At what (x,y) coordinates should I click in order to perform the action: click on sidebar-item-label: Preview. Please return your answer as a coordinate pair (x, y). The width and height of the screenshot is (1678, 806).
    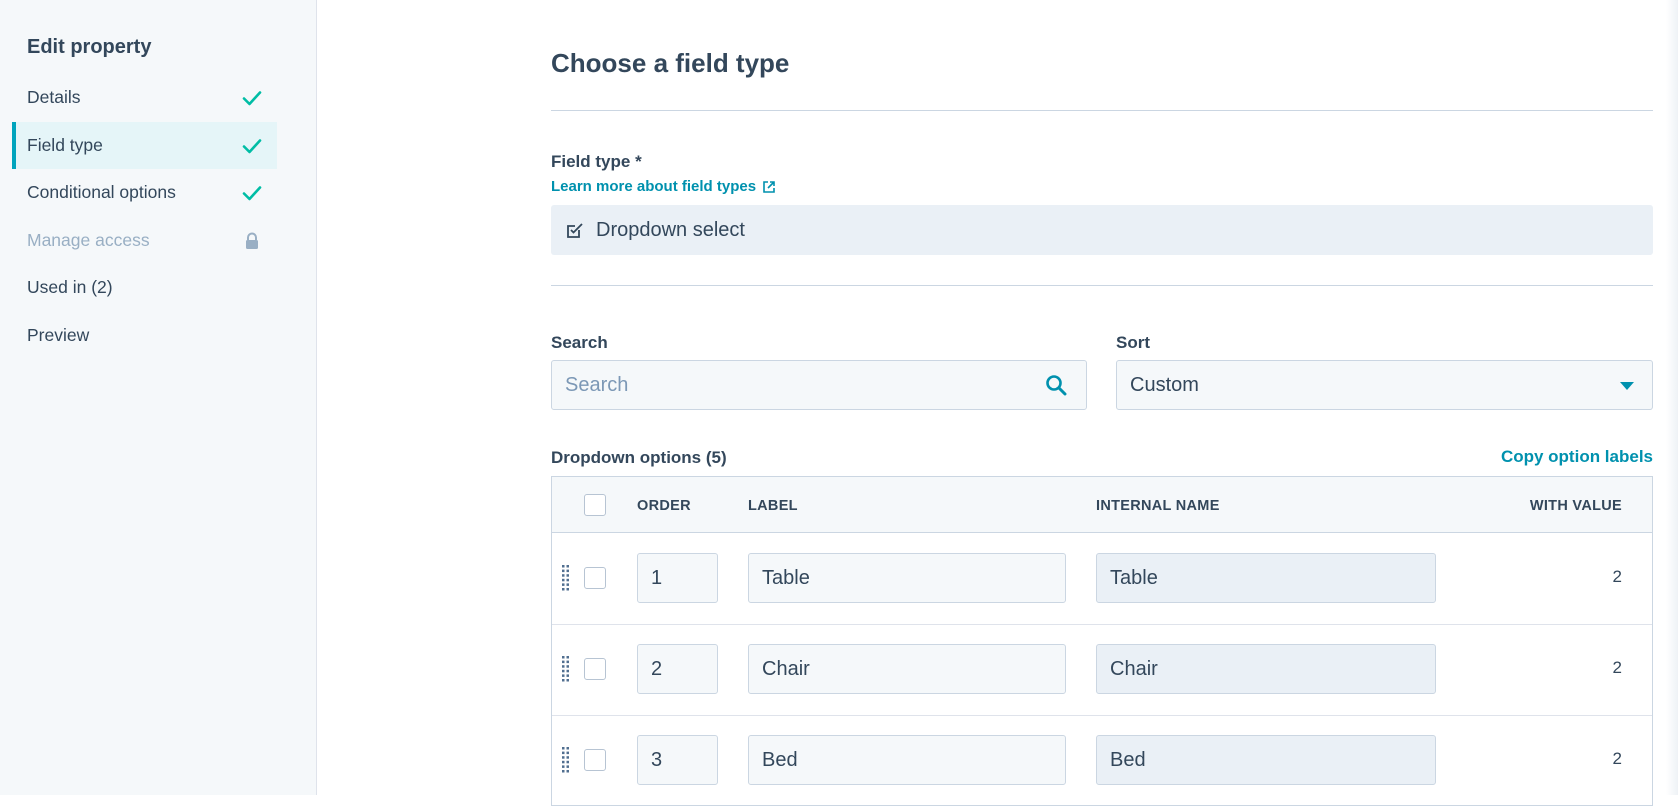
    Looking at the image, I should click on (58, 335).